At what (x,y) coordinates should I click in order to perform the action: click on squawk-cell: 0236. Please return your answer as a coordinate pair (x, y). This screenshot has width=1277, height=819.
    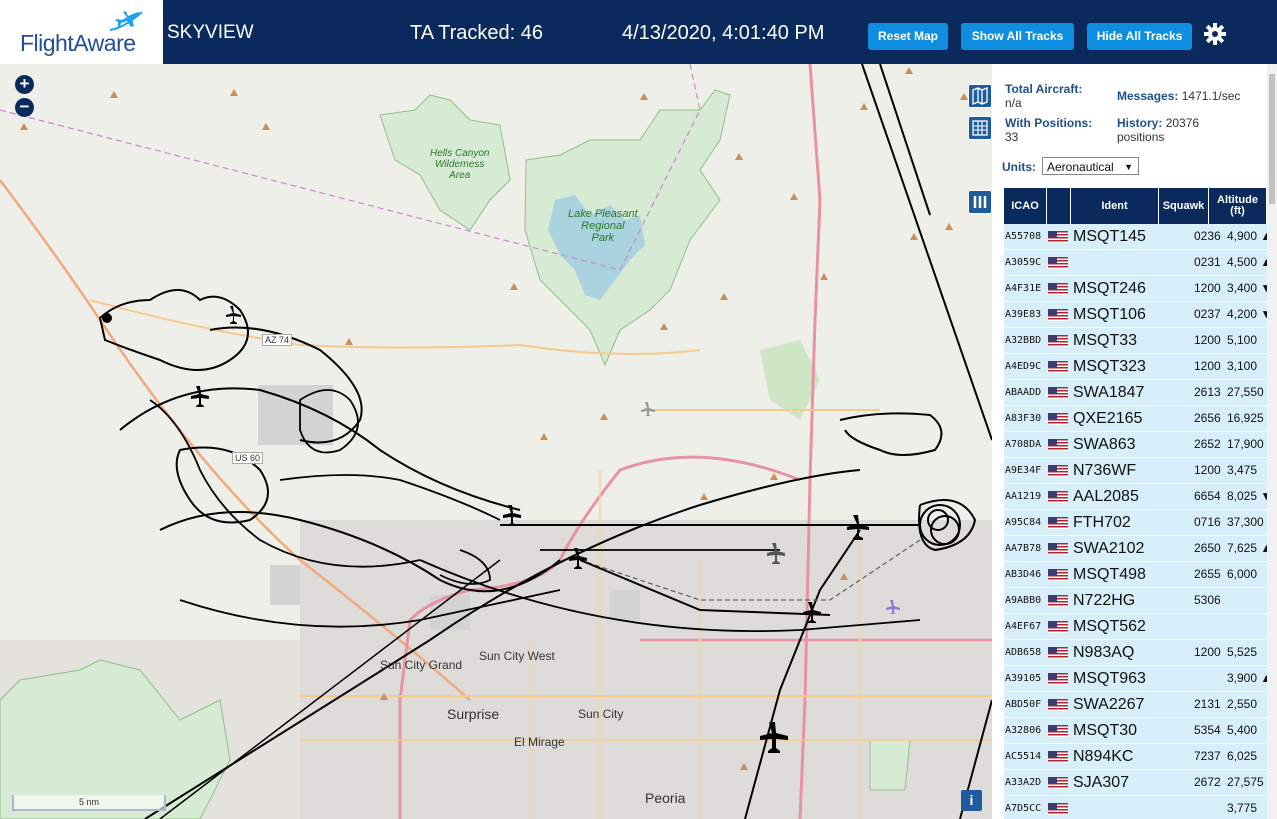
    Looking at the image, I should click on (1207, 236).